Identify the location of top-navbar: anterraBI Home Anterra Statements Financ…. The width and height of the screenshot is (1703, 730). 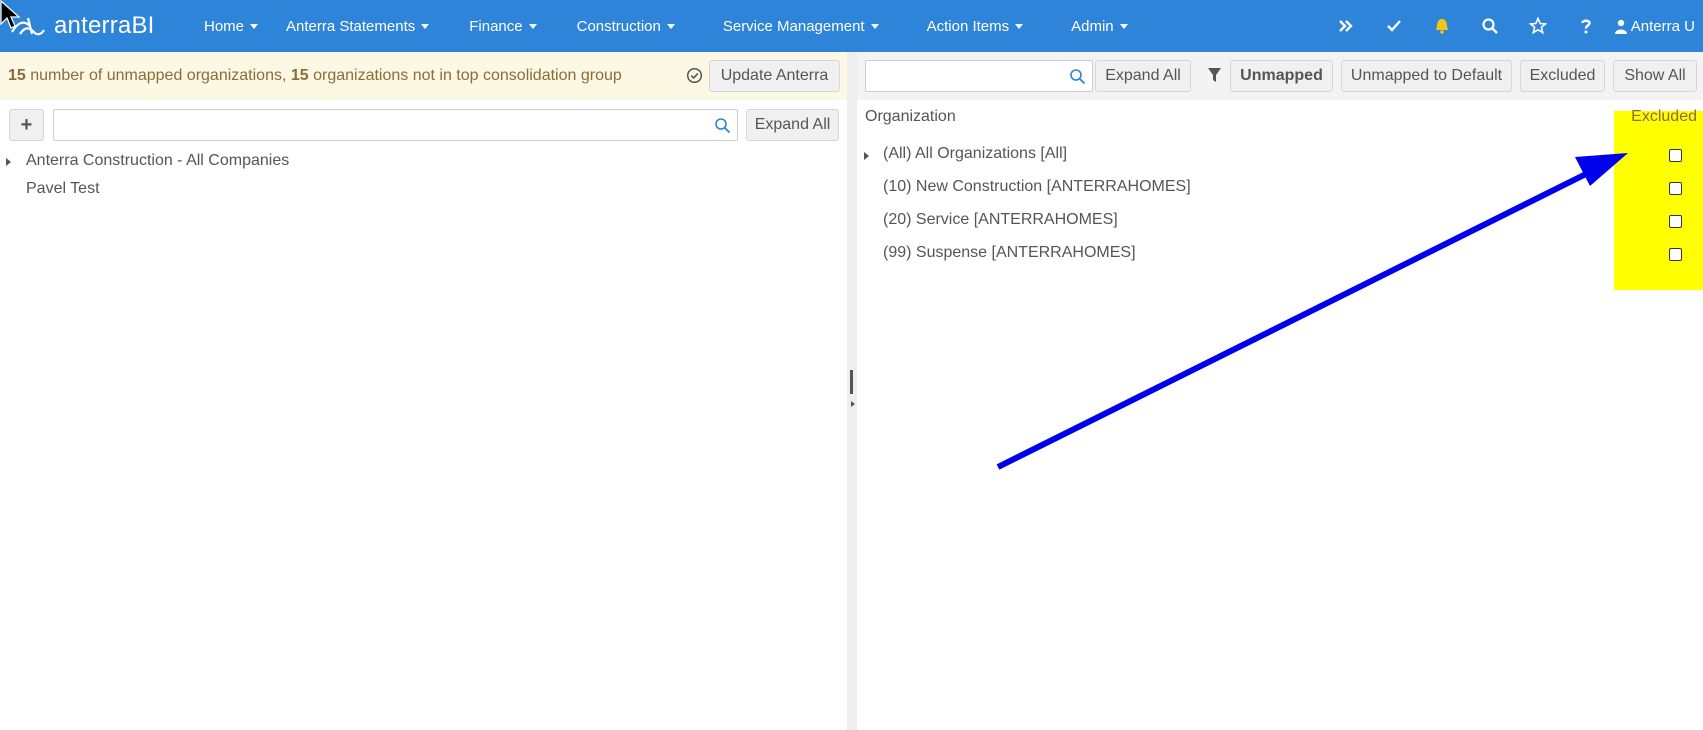
(851, 26).